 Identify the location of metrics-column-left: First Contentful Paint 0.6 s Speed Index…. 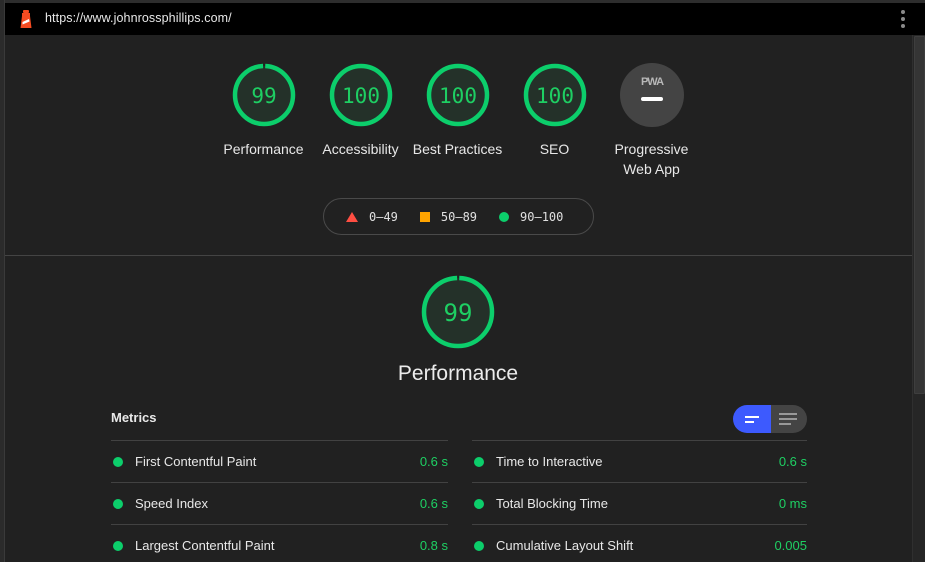
(279, 501).